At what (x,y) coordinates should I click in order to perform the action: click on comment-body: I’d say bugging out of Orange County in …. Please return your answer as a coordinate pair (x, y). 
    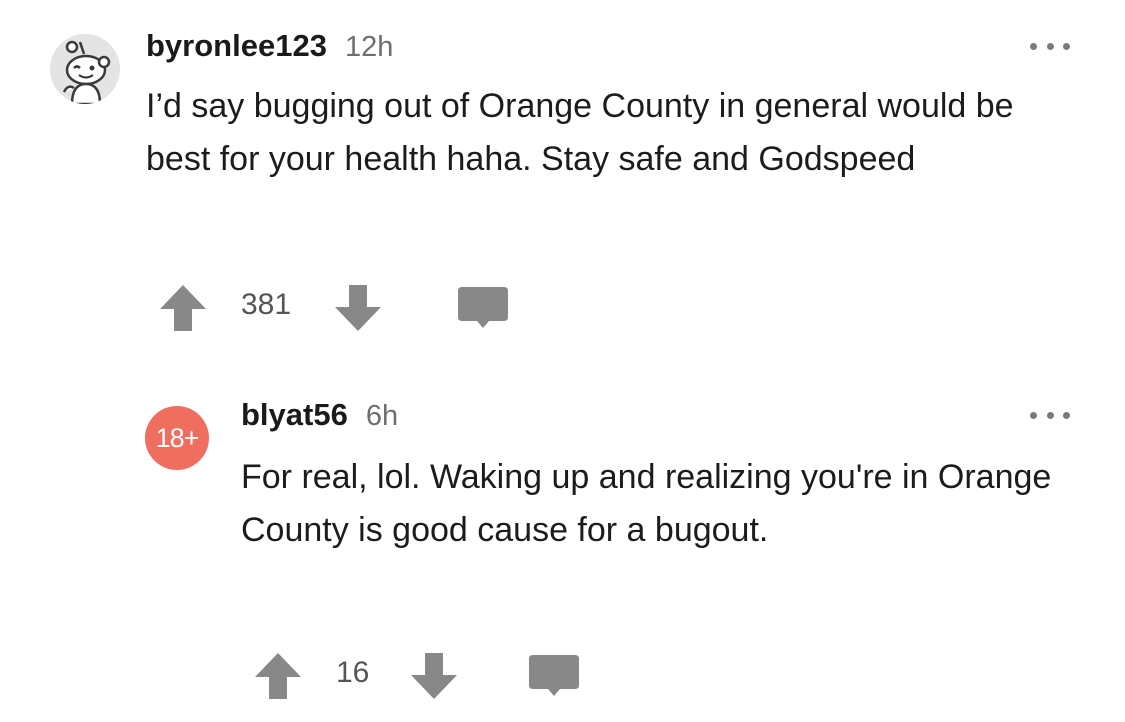
    Looking at the image, I should click on (580, 132).